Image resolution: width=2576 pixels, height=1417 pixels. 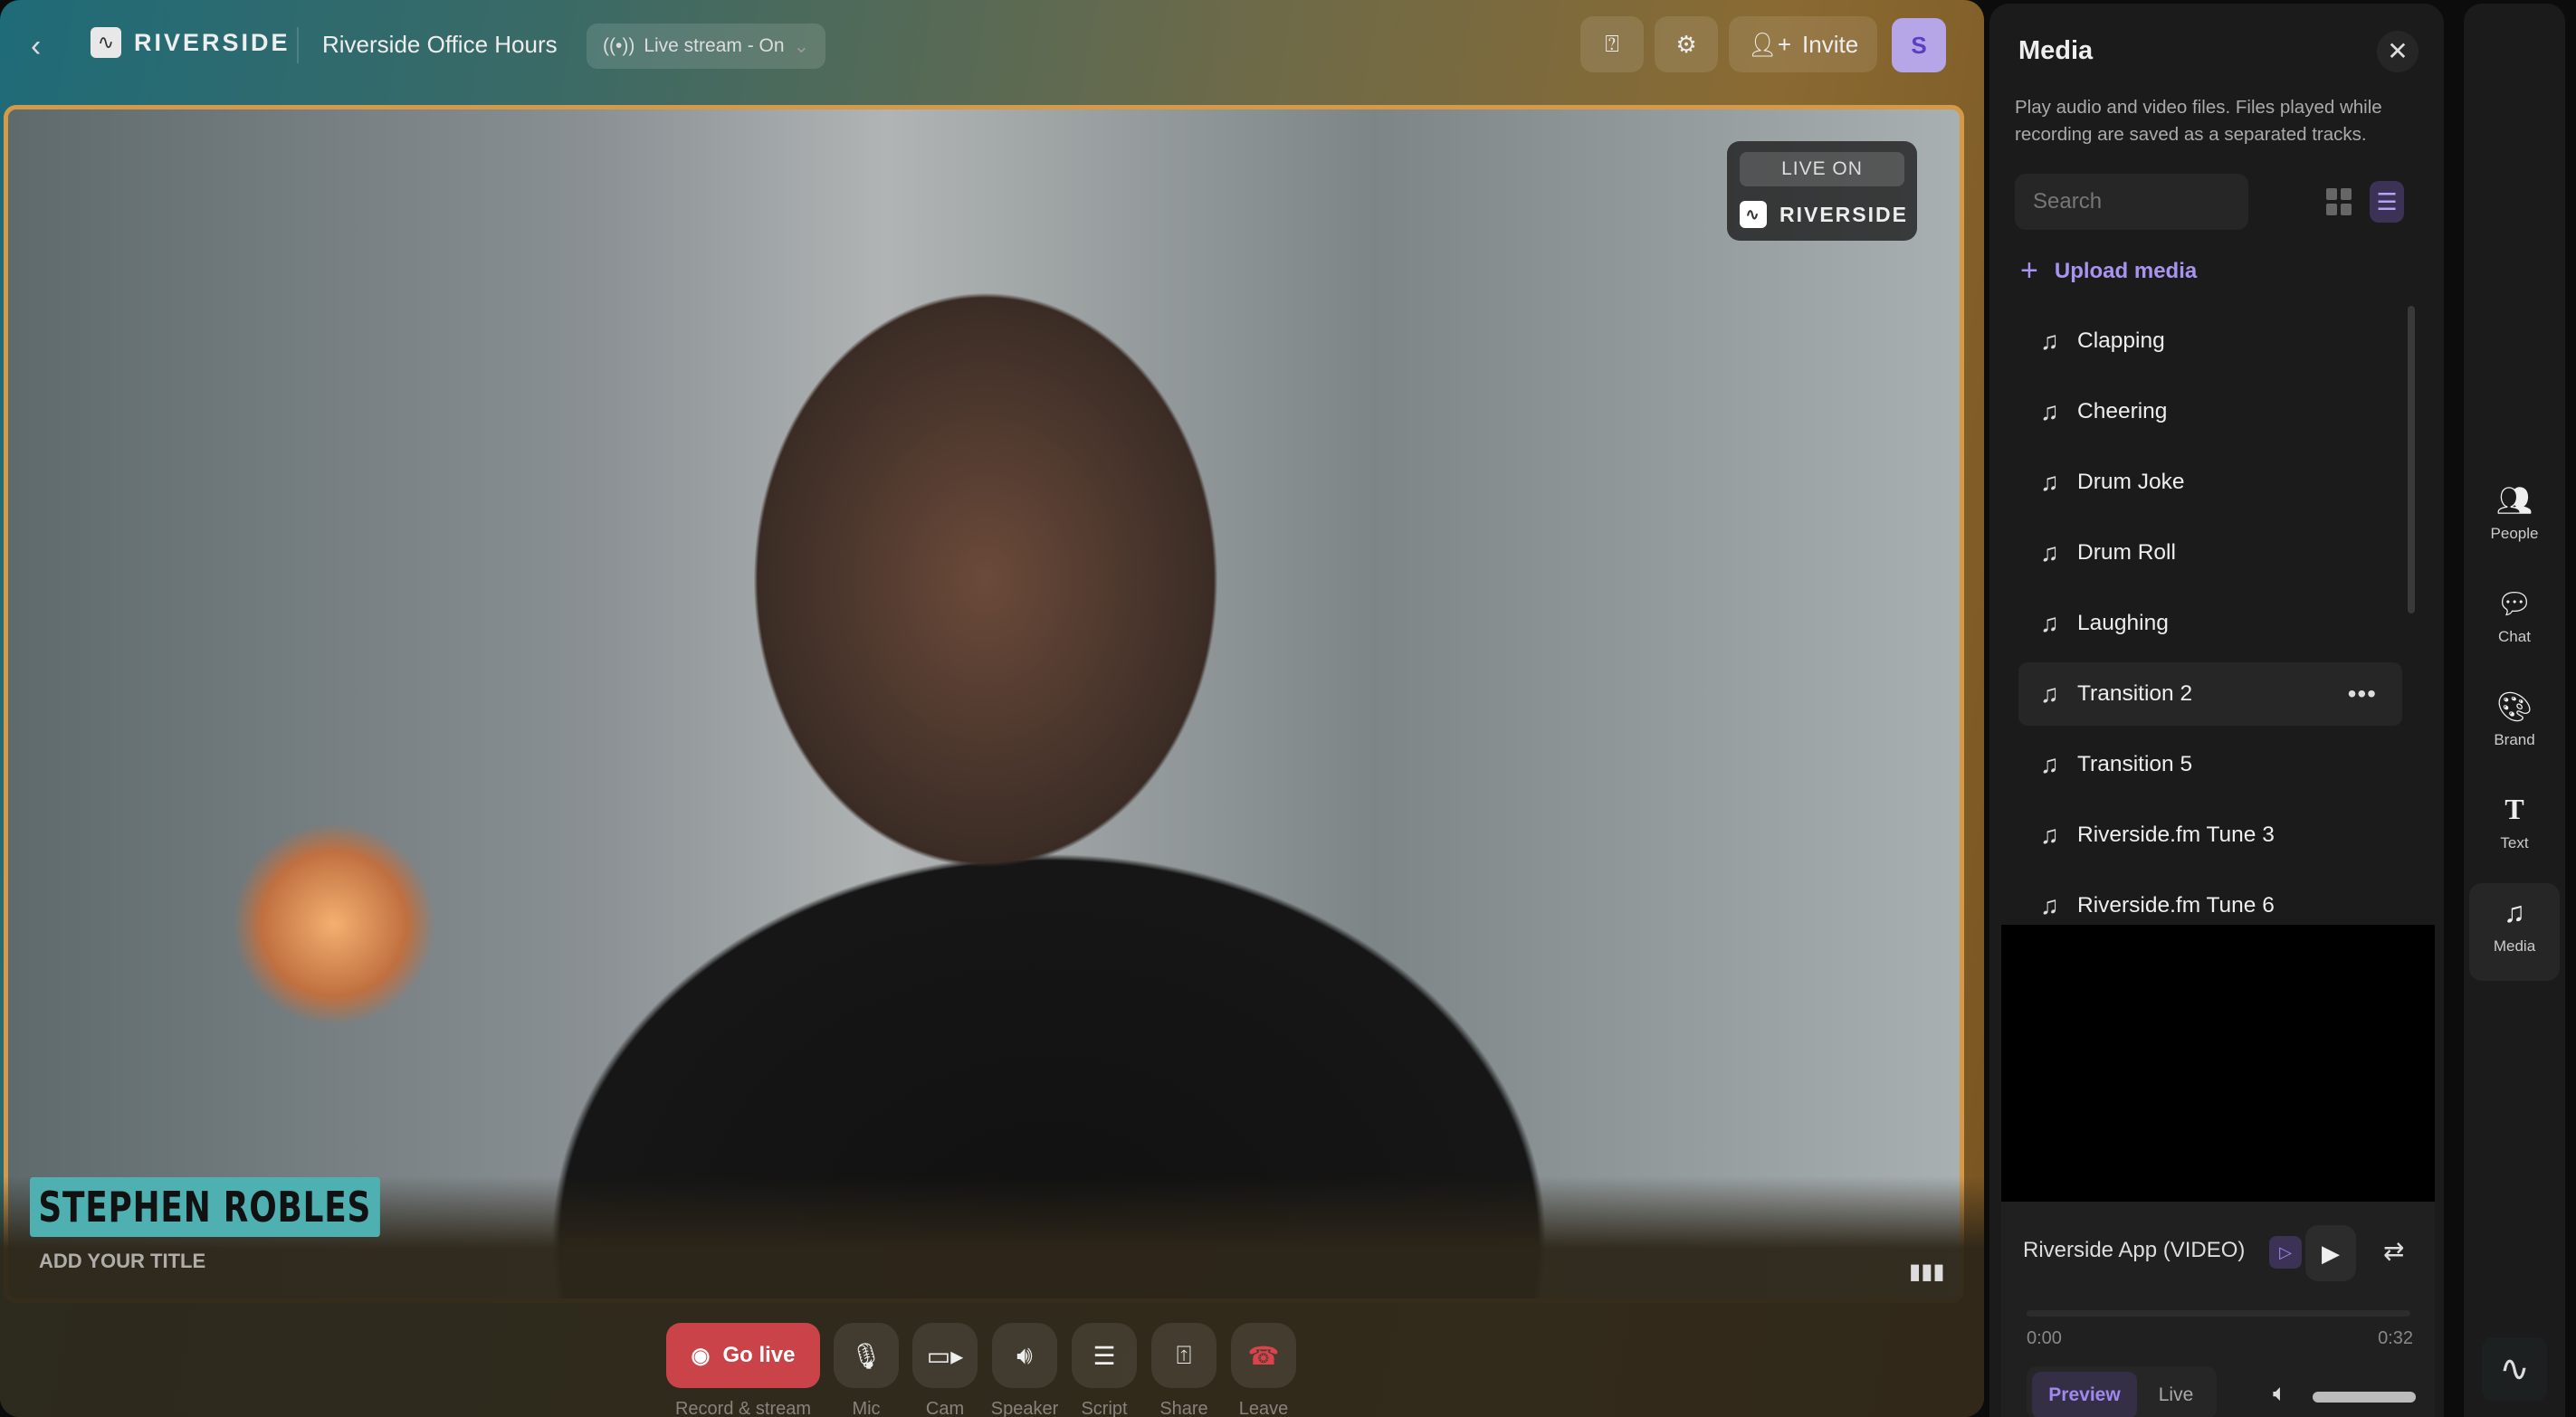 What do you see at coordinates (2412, 459) in the screenshot?
I see `scrollbar` at bounding box center [2412, 459].